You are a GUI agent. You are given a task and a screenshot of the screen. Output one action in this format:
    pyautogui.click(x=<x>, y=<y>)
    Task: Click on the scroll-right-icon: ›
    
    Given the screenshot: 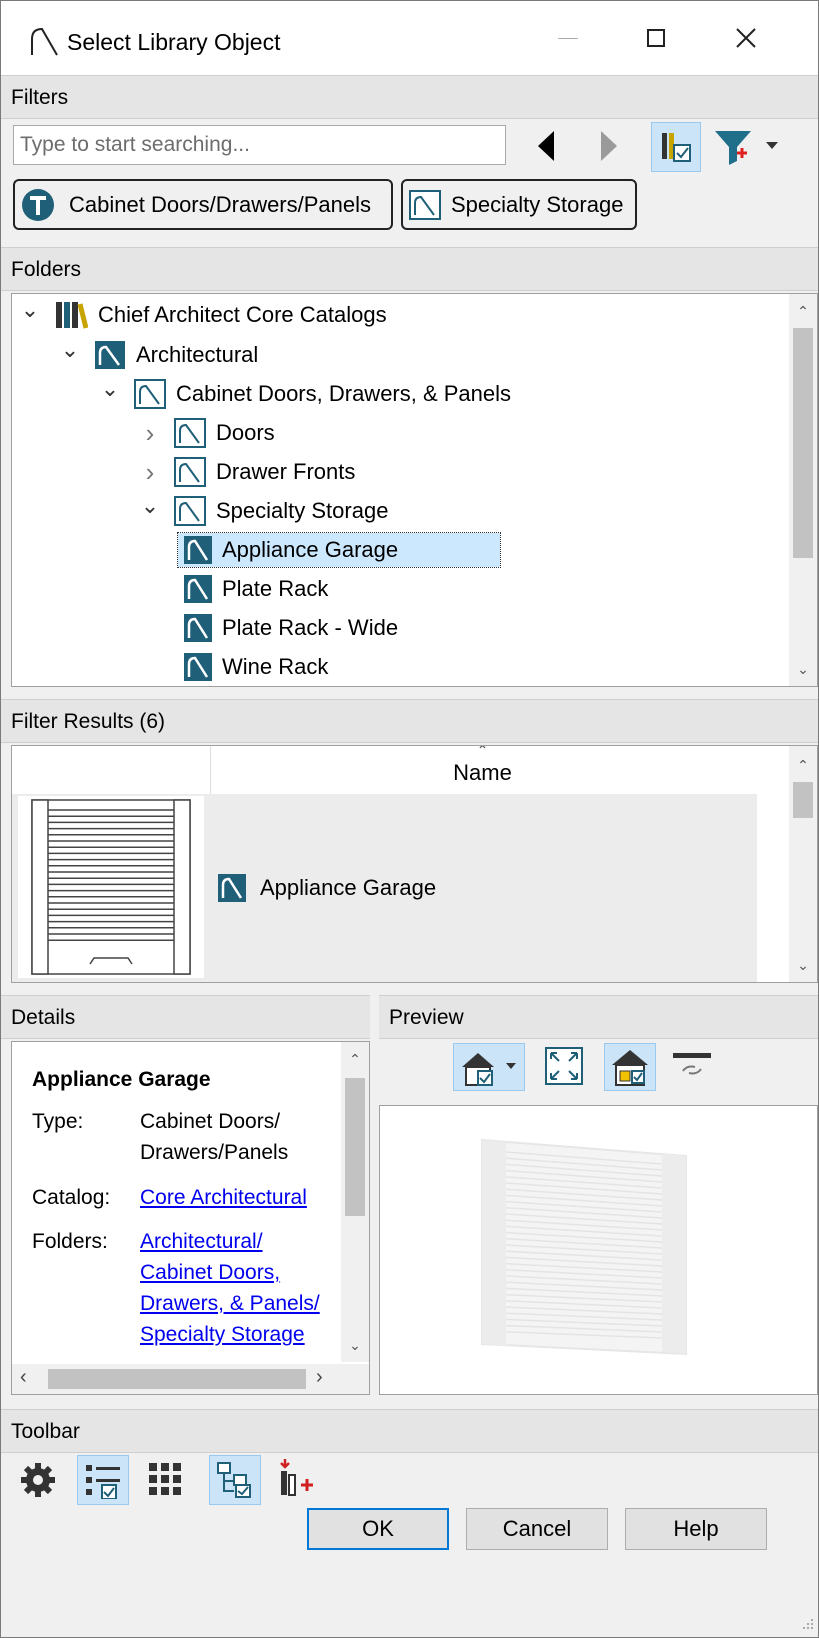 What is the action you would take?
    pyautogui.click(x=319, y=1377)
    